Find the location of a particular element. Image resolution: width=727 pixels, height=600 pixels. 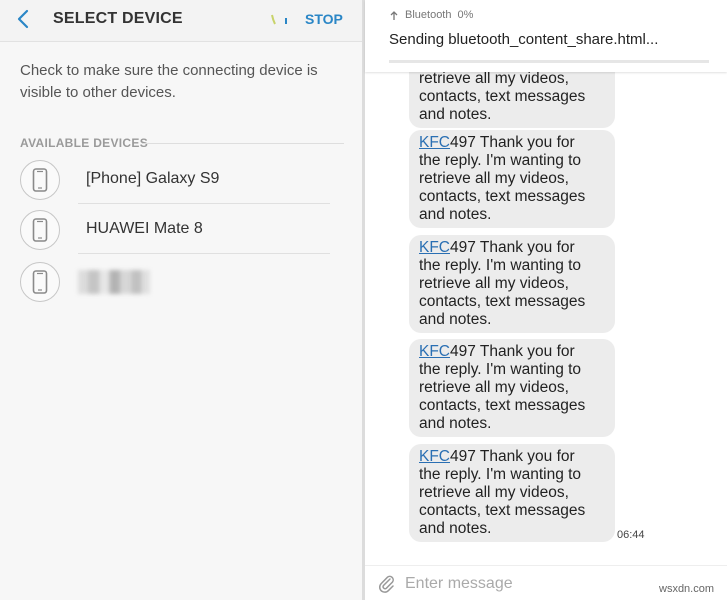

message-timestamp: 06:44 is located at coordinates (631, 535).